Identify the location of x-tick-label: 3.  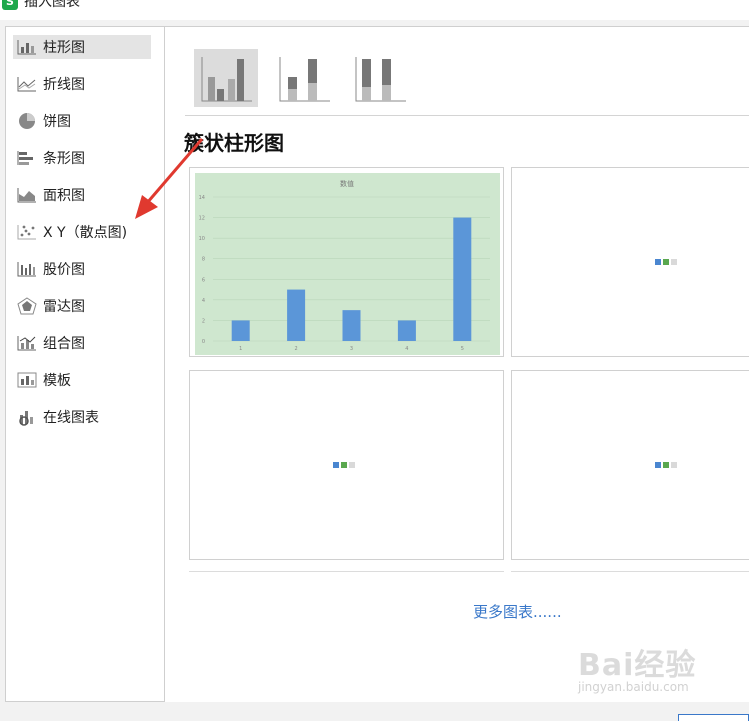
(351, 349).